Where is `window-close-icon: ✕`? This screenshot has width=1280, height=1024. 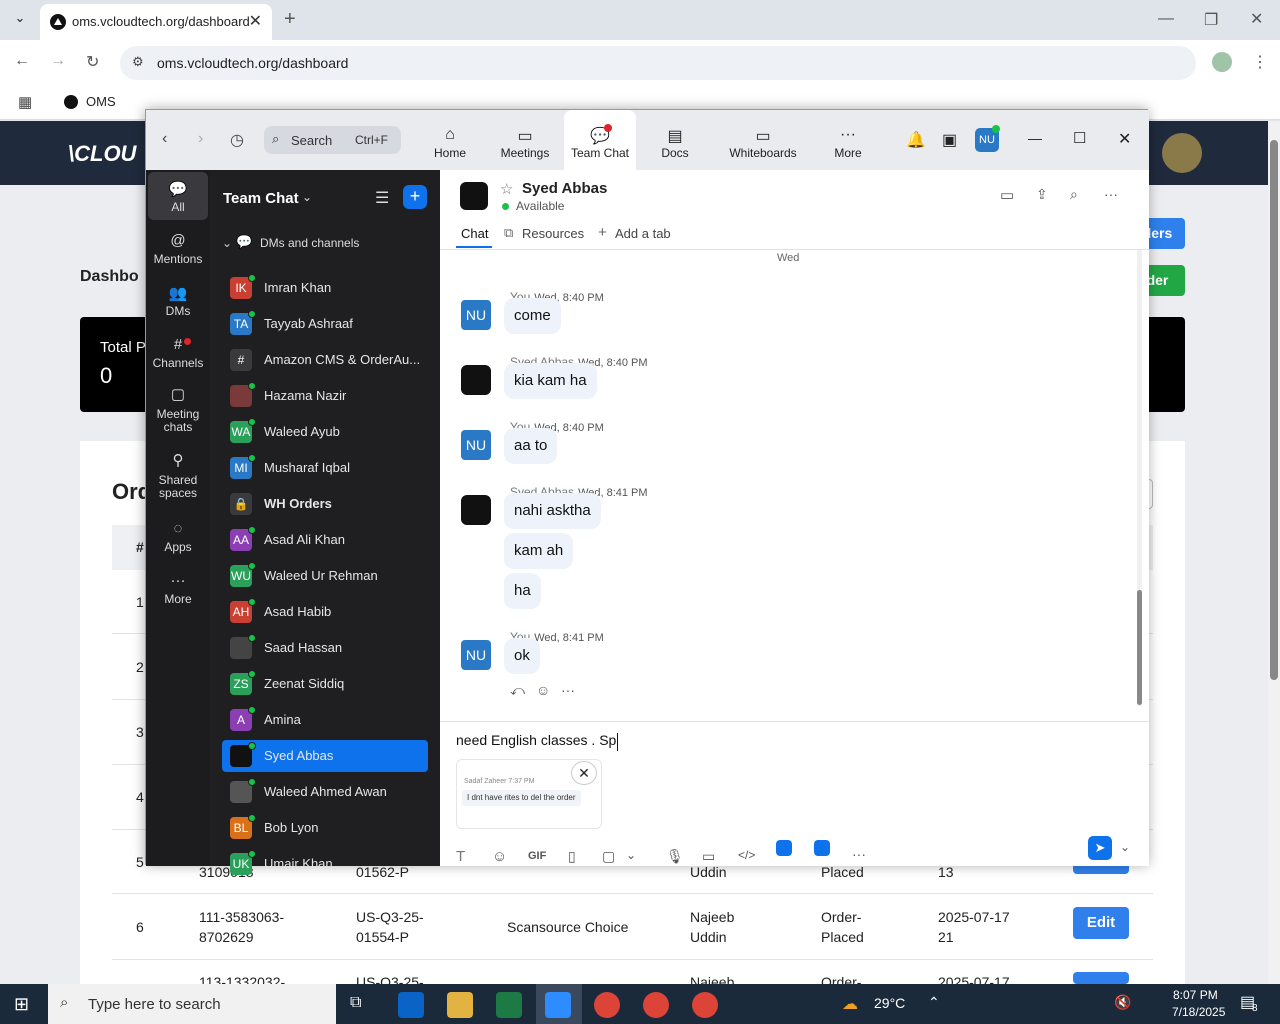
window-close-icon: ✕ is located at coordinates (1124, 139).